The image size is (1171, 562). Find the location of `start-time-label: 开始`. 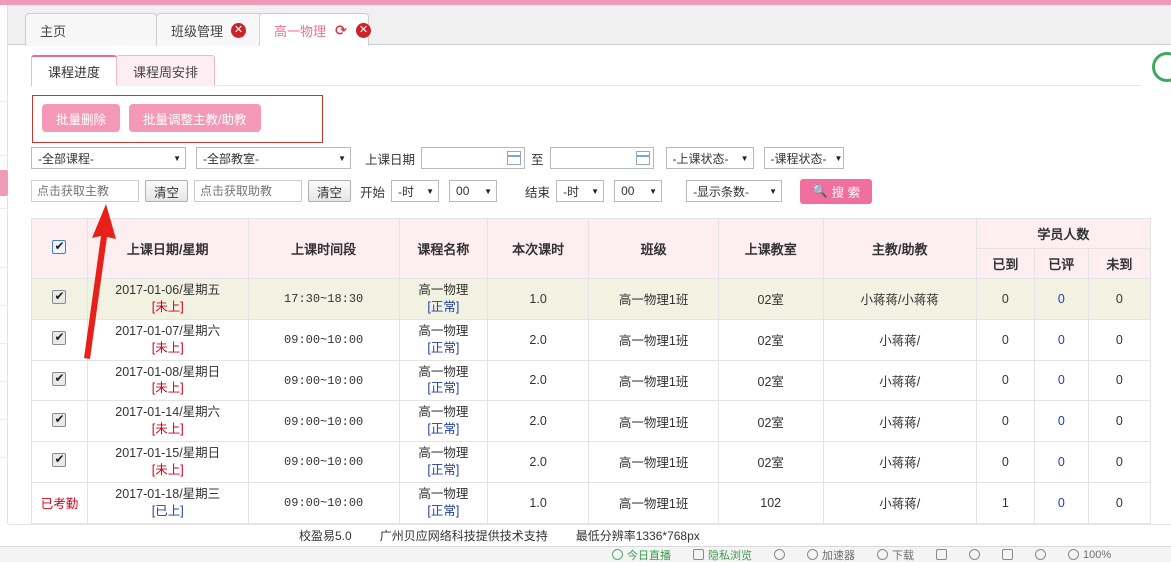

start-time-label: 开始 is located at coordinates (373, 192).